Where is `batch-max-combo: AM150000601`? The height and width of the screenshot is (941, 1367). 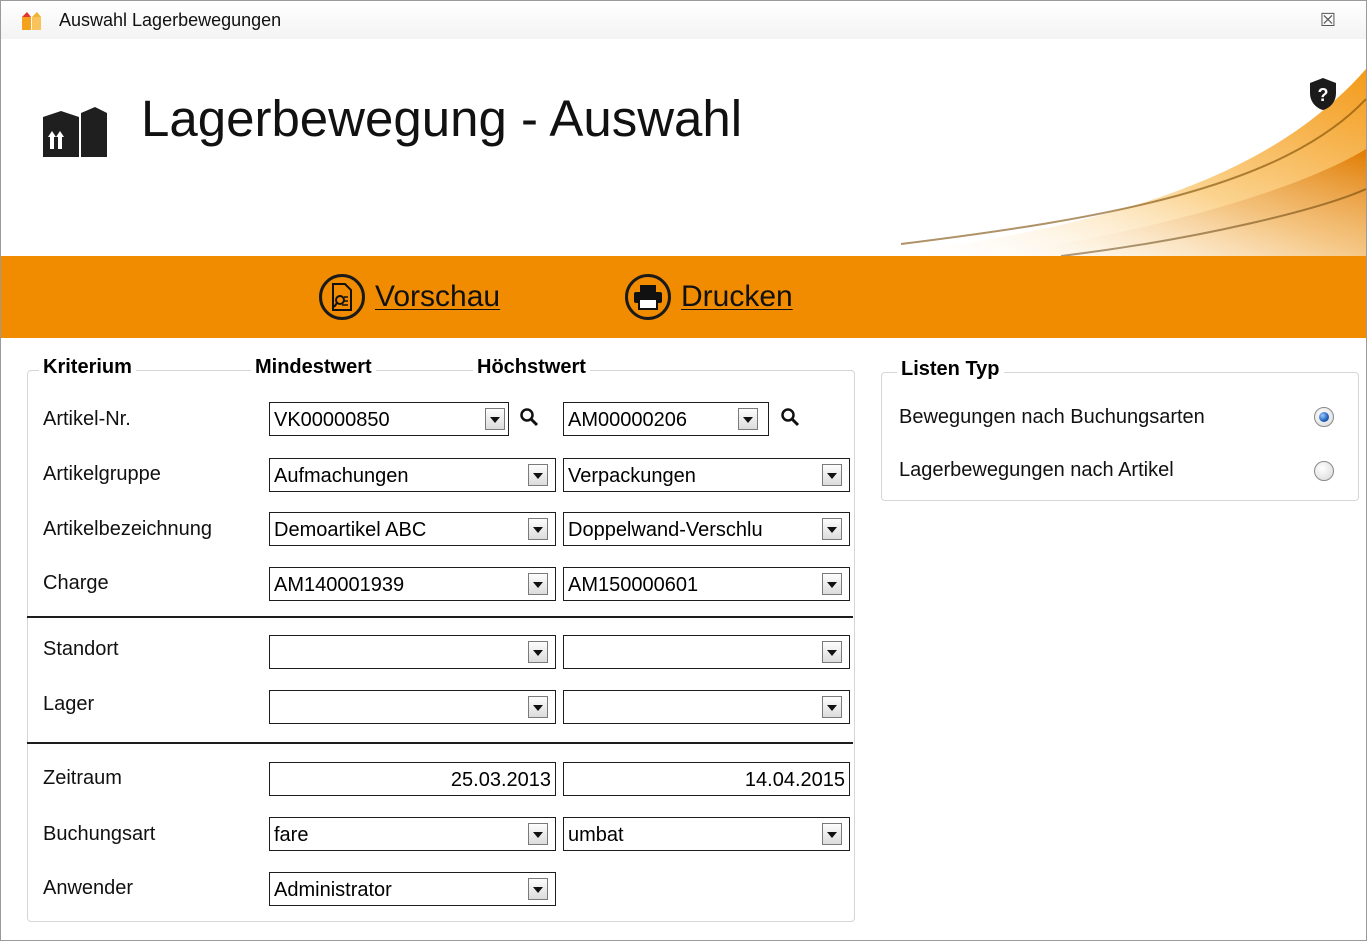
batch-max-combo: AM150000601 is located at coordinates (706, 584).